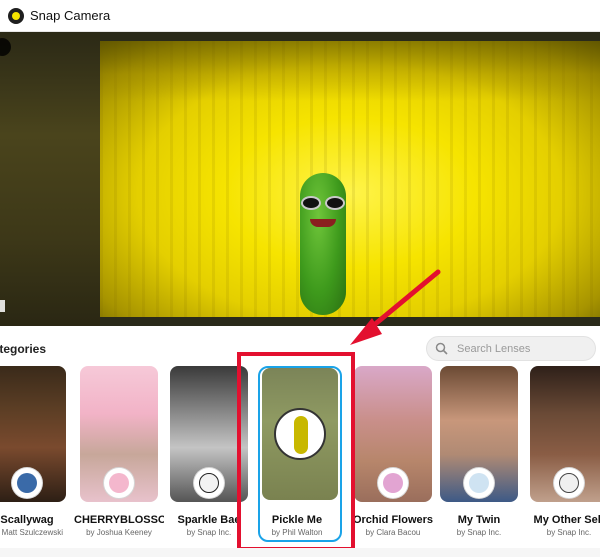 The image size is (600, 557). What do you see at coordinates (300, 552) in the screenshot?
I see `next-section-strip` at bounding box center [300, 552].